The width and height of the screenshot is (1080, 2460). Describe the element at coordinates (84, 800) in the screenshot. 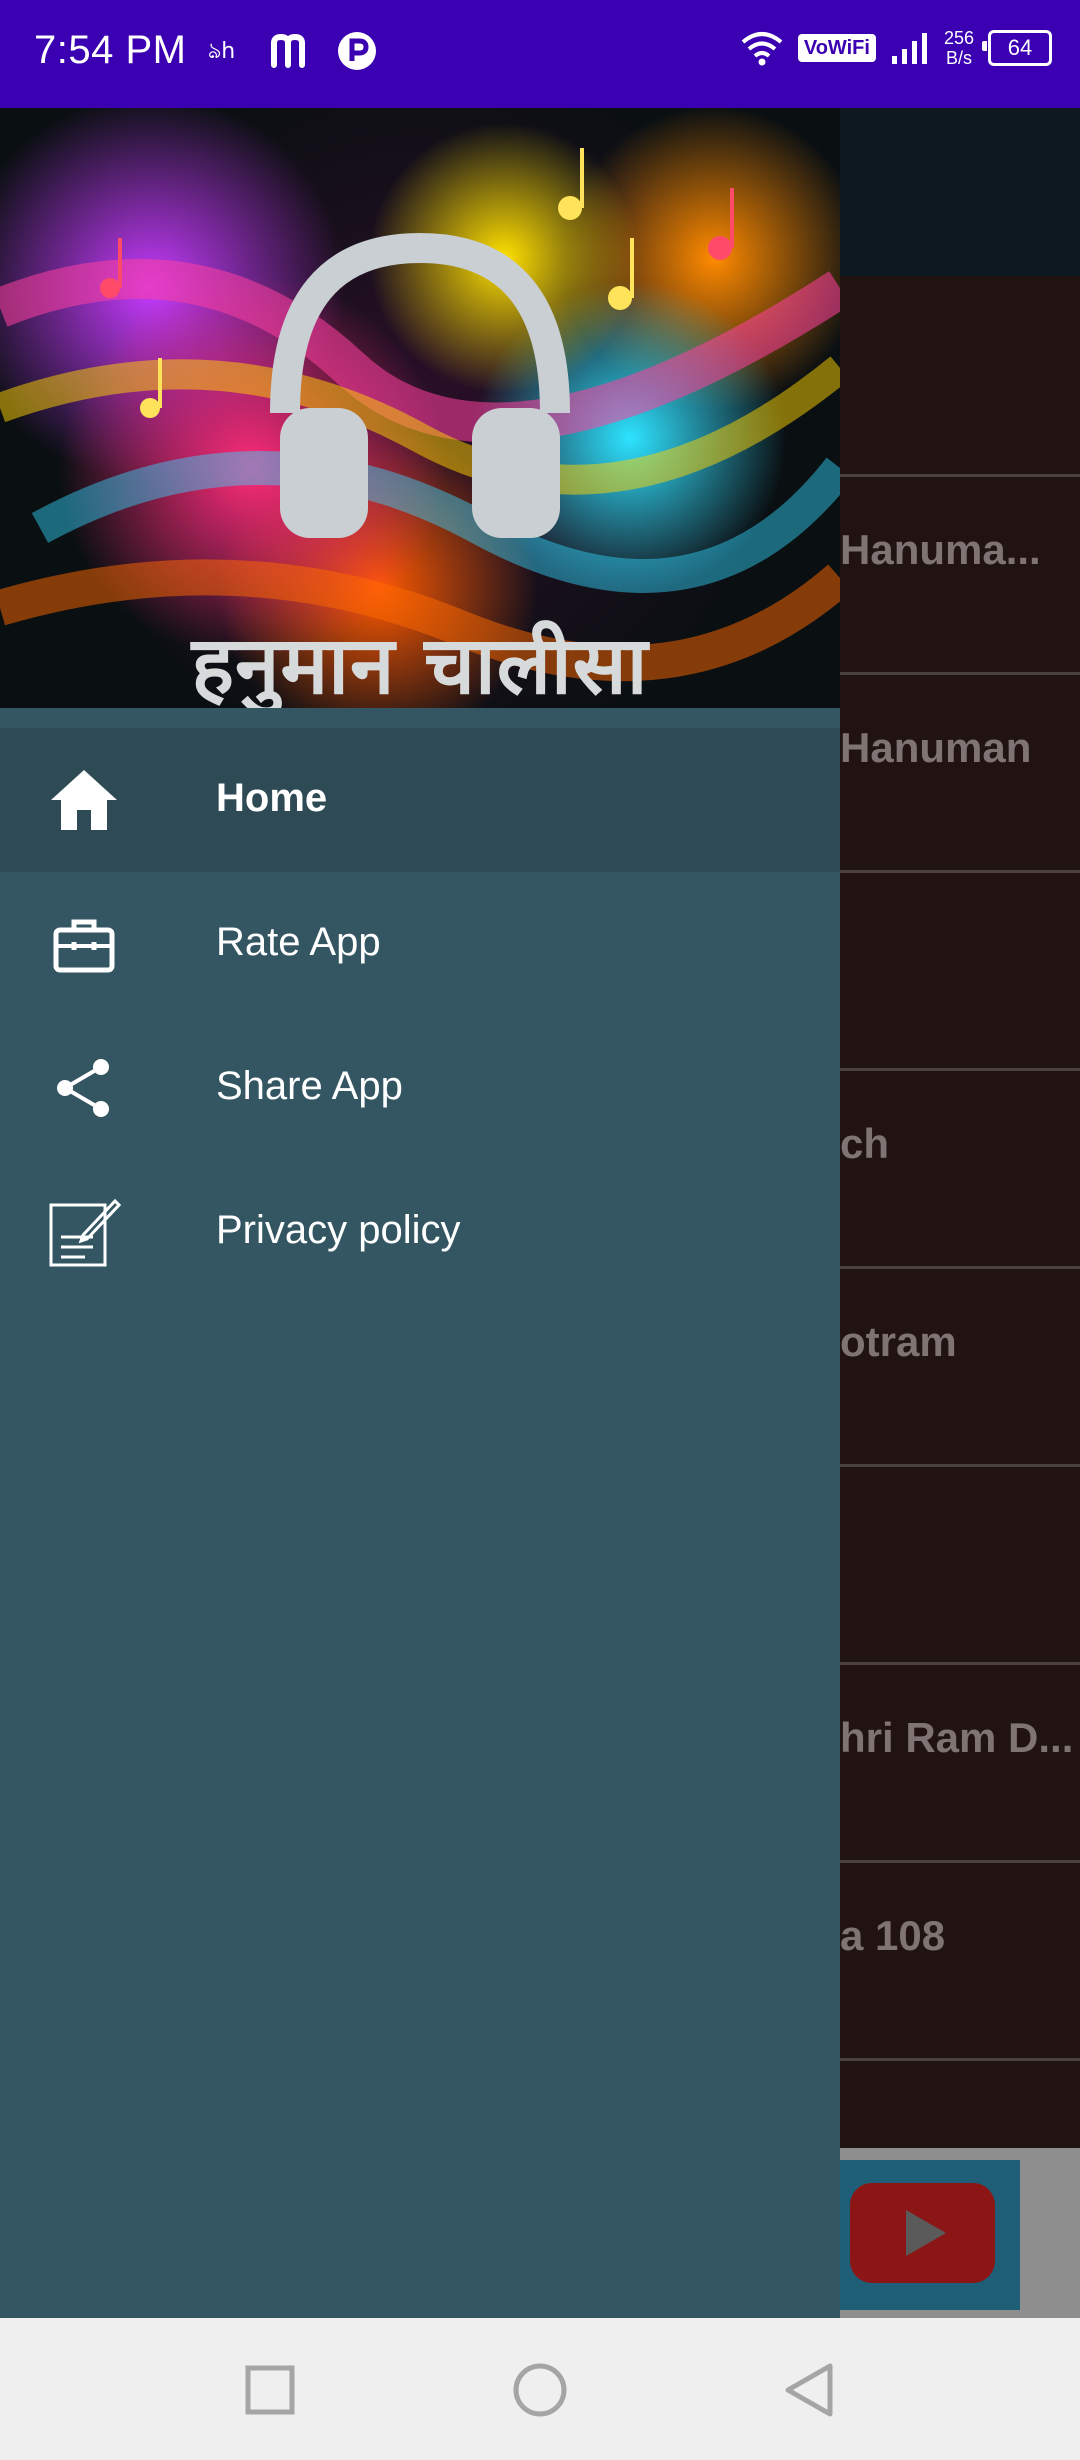

I see `home-icon` at that location.